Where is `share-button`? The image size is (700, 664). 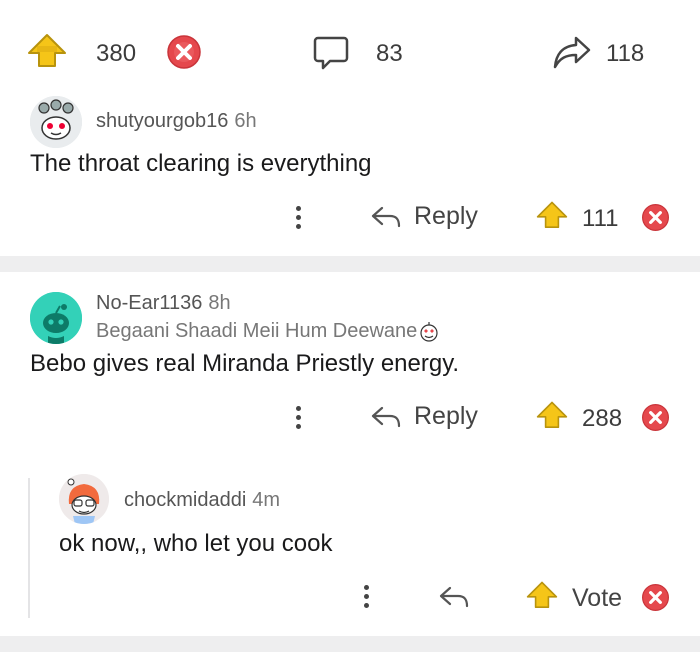 share-button is located at coordinates (572, 53).